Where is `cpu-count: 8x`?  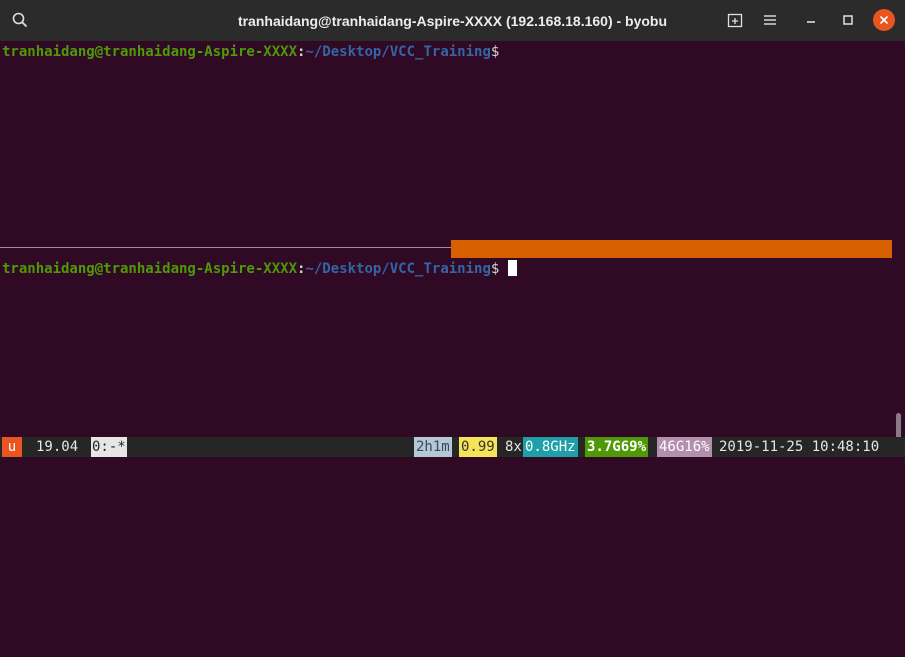 cpu-count: 8x is located at coordinates (513, 447).